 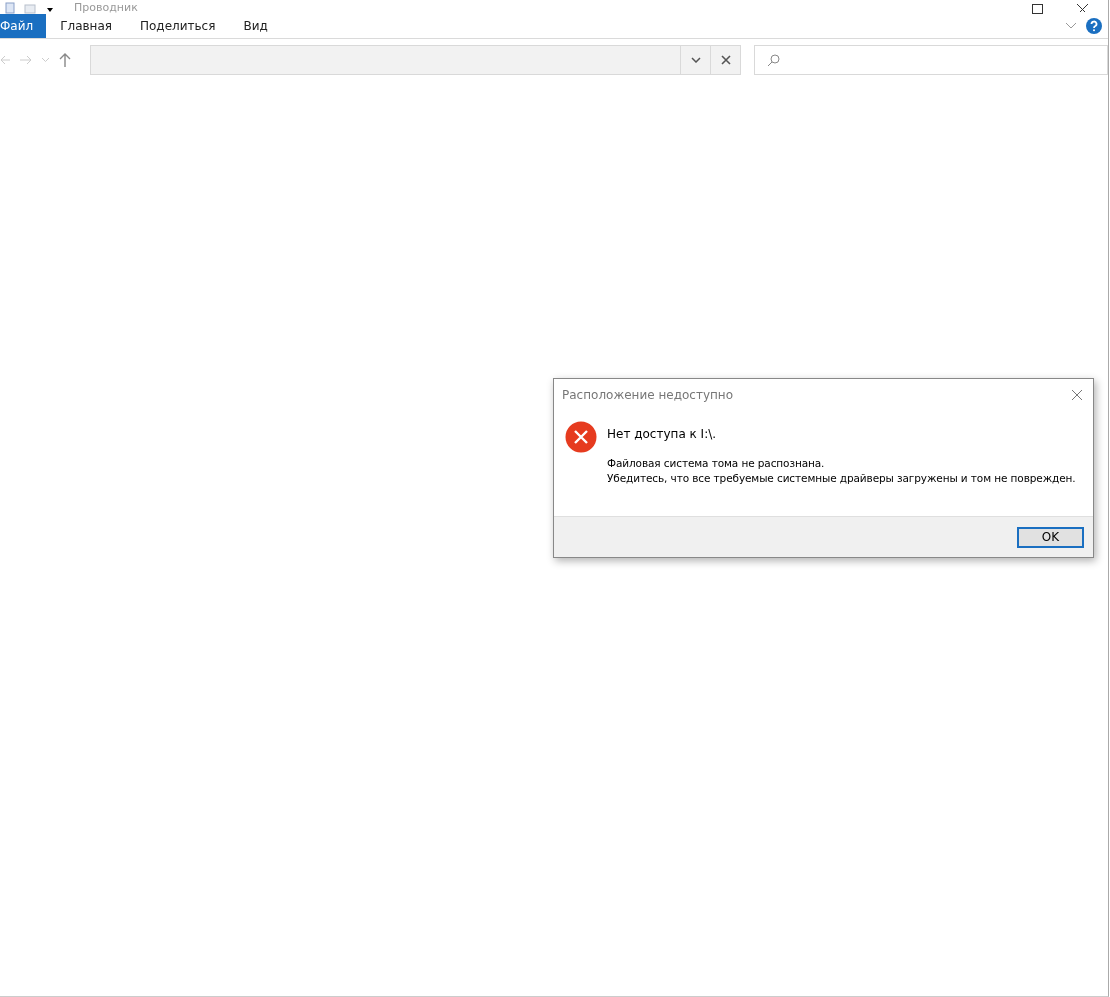 What do you see at coordinates (716, 463) in the screenshot?
I see `error-message: Файловая система тома не распознана.` at bounding box center [716, 463].